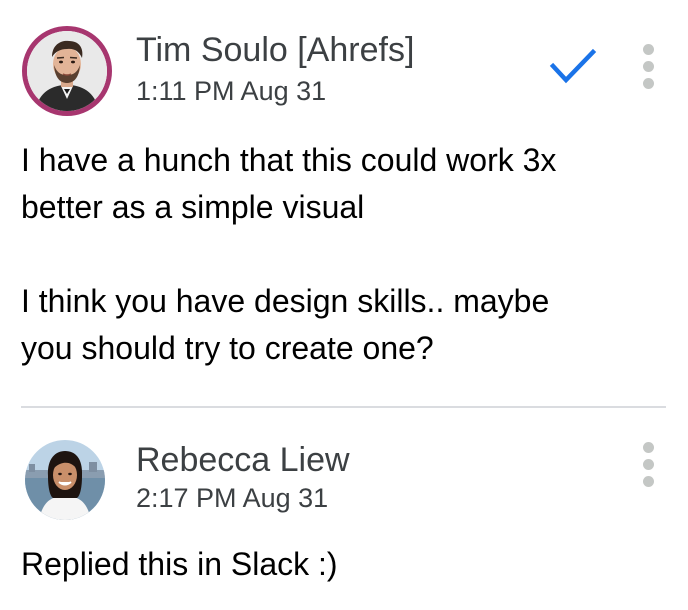 The height and width of the screenshot is (610, 688). I want to click on comment-timestamp: 1:11 PM Aug 31, so click(231, 91).